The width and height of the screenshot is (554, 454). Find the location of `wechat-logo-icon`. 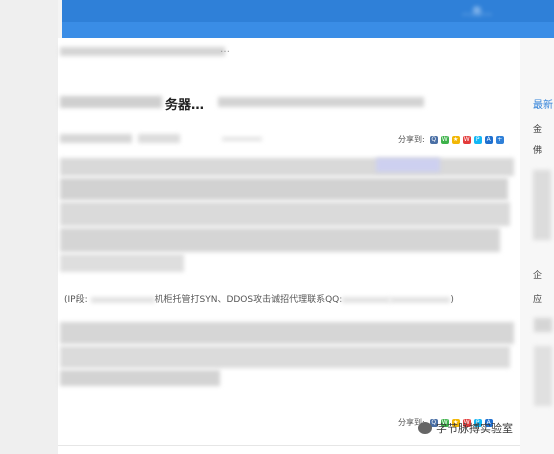

wechat-logo-icon is located at coordinates (425, 428).